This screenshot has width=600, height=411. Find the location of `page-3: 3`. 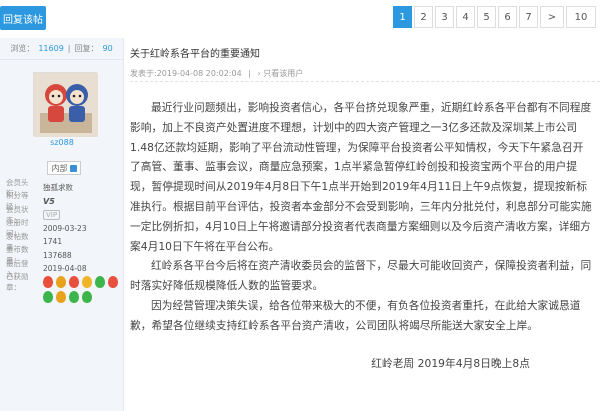

page-3: 3 is located at coordinates (444, 17).